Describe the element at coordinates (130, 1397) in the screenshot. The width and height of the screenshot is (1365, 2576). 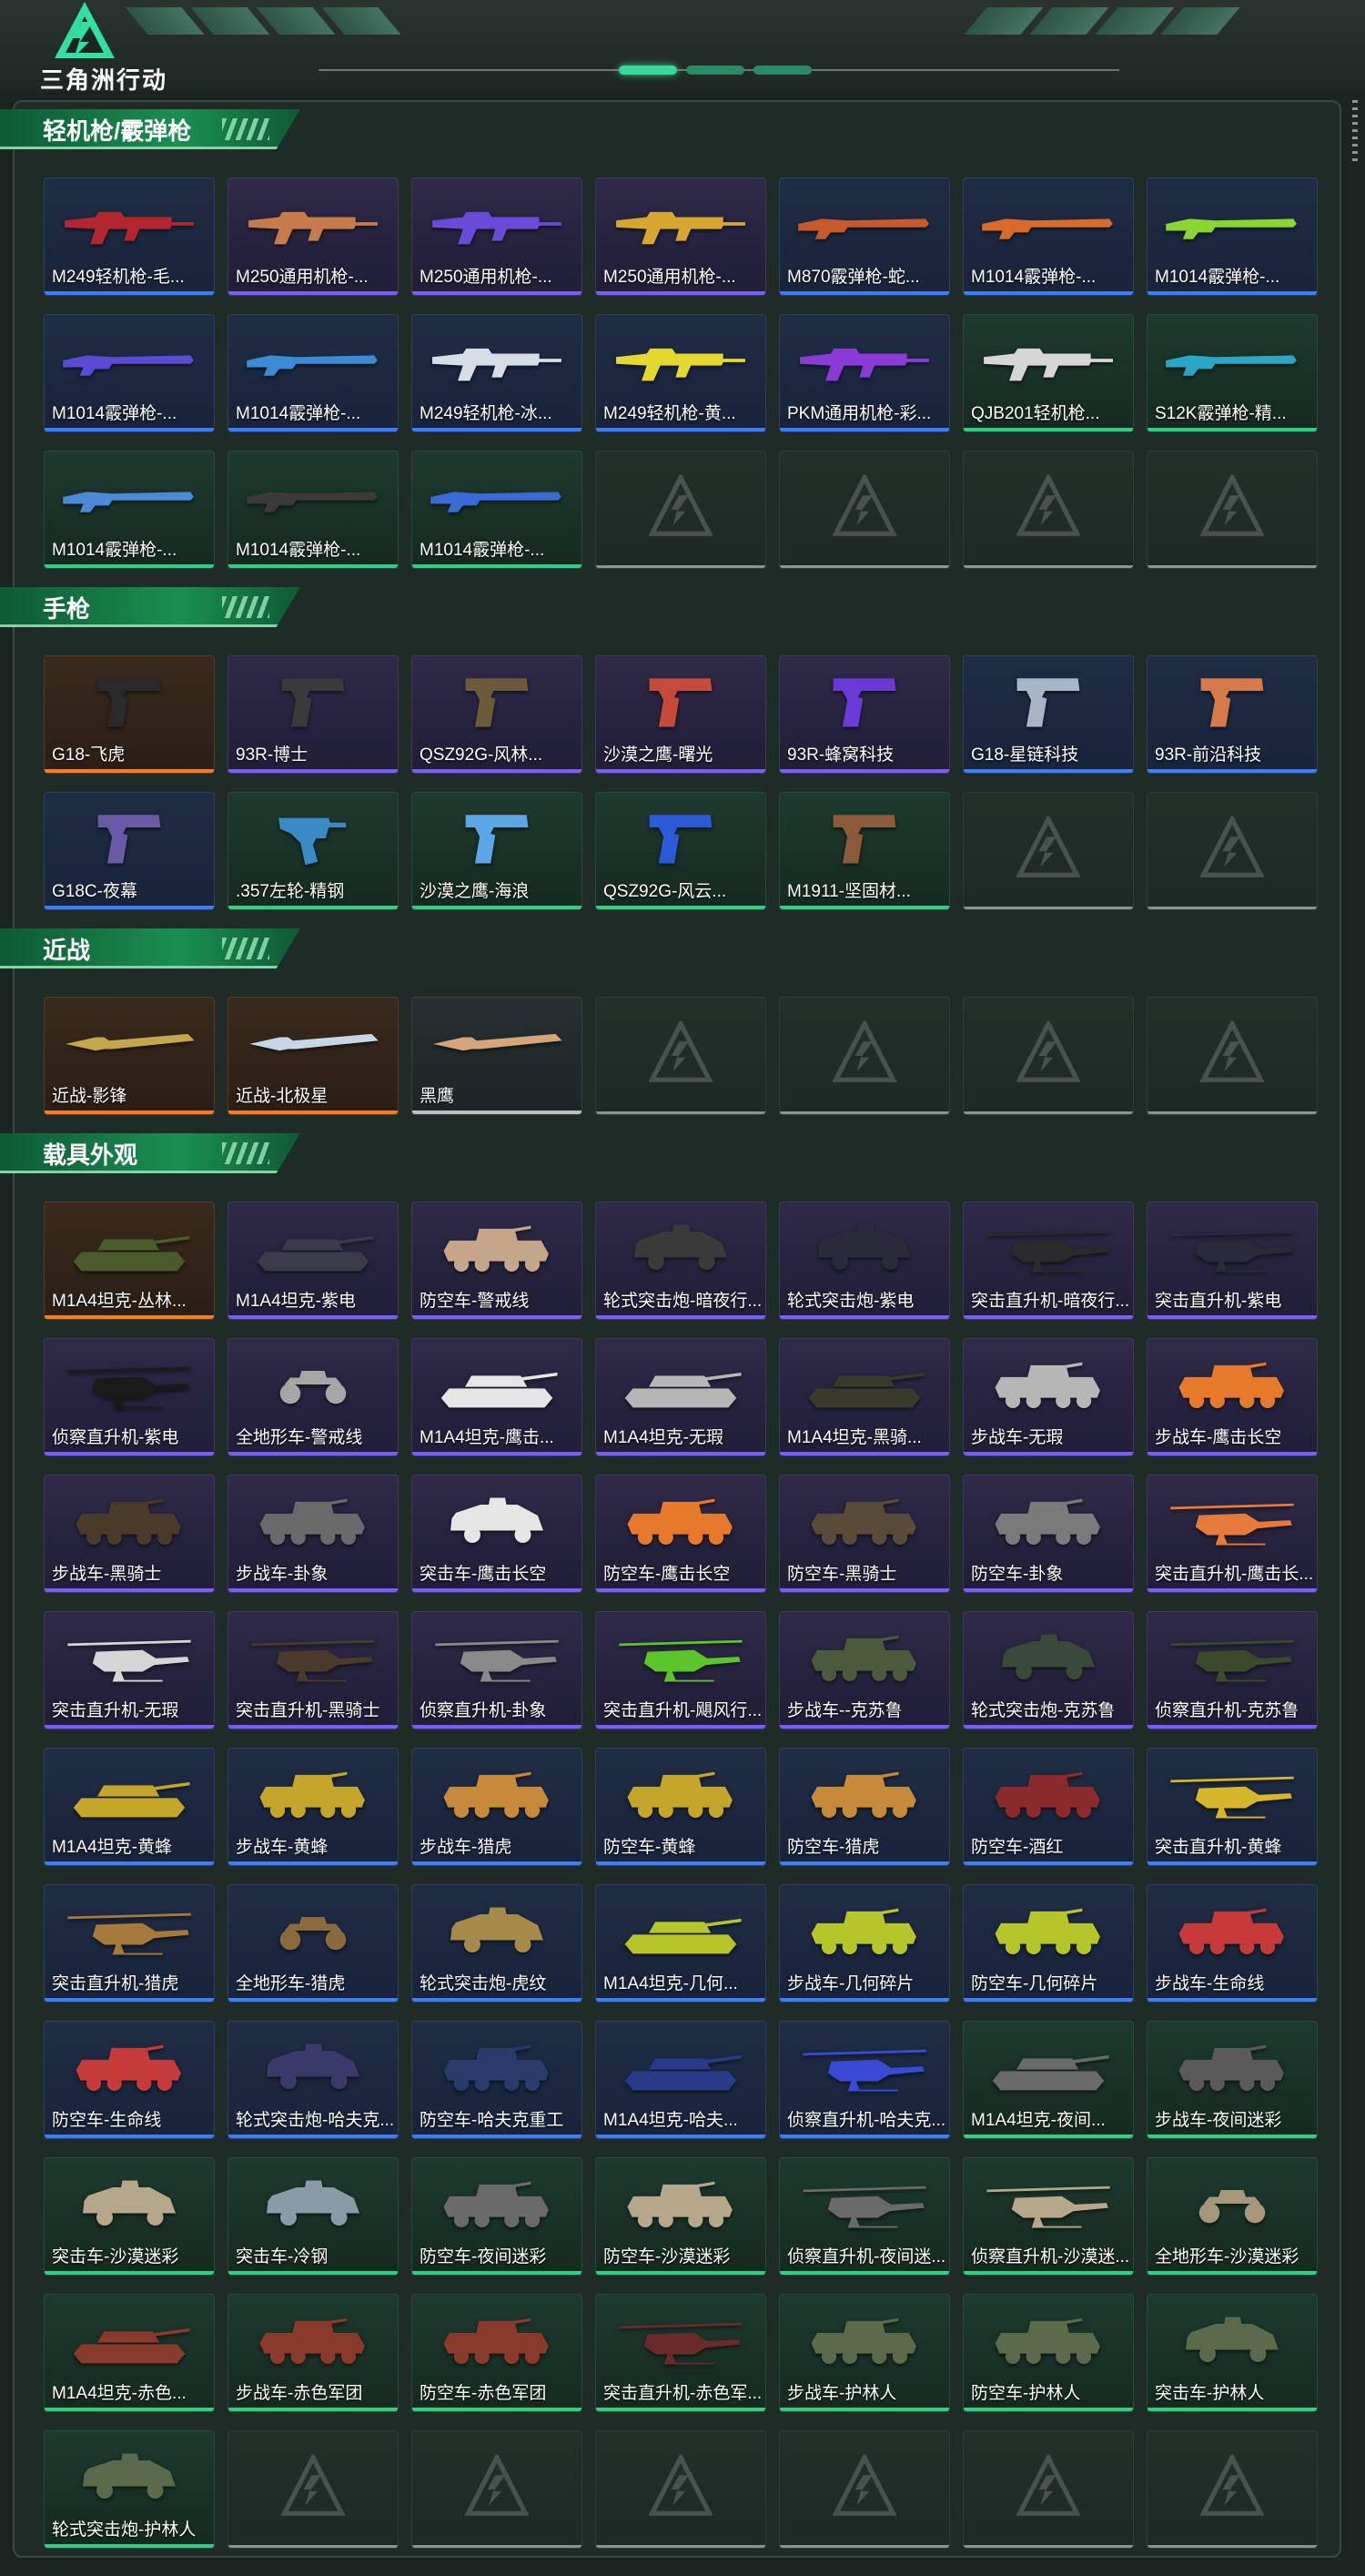
I see `skin-card: 侦察直升机-紫电` at that location.